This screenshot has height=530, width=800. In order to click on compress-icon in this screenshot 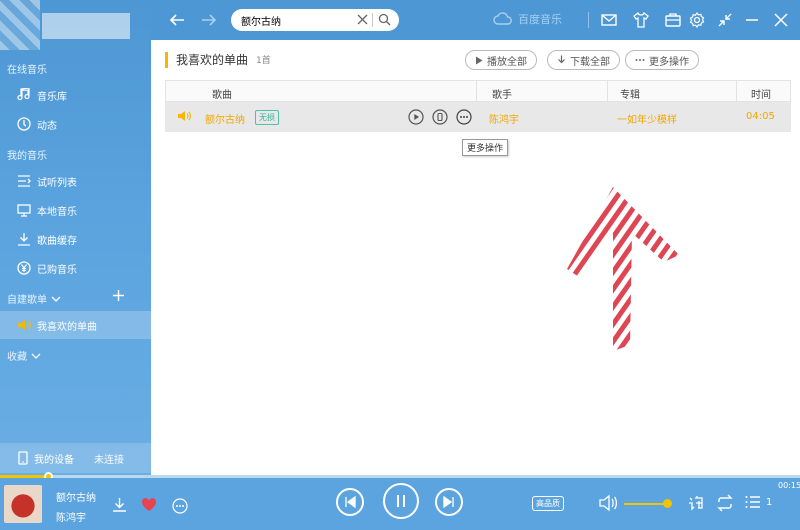, I will do `click(725, 20)`.